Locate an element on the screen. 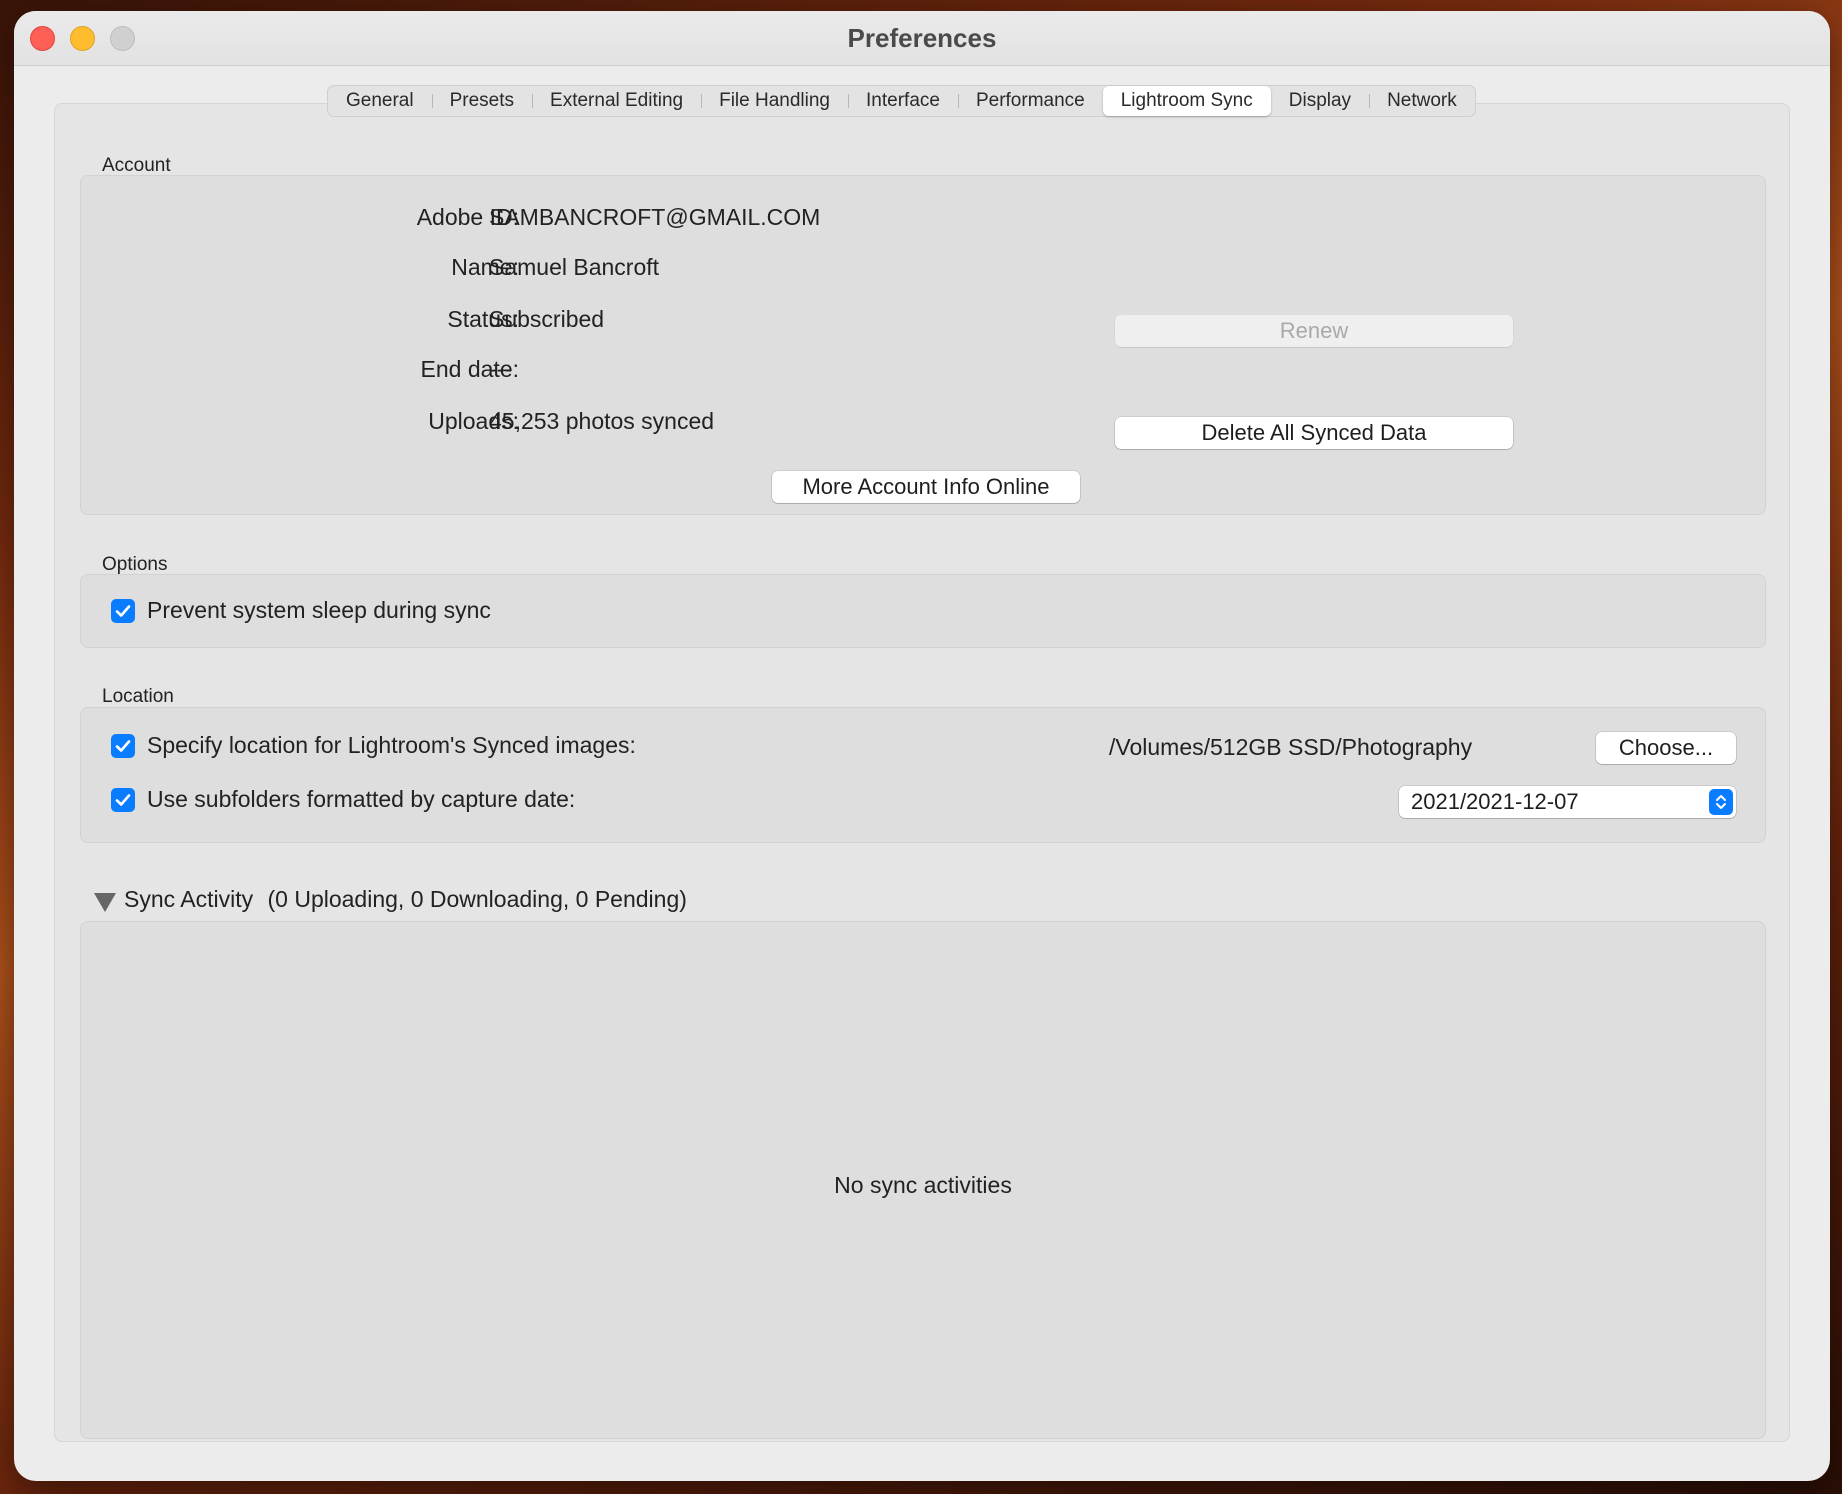 The width and height of the screenshot is (1842, 1494). account-section-label: Account is located at coordinates (136, 165).